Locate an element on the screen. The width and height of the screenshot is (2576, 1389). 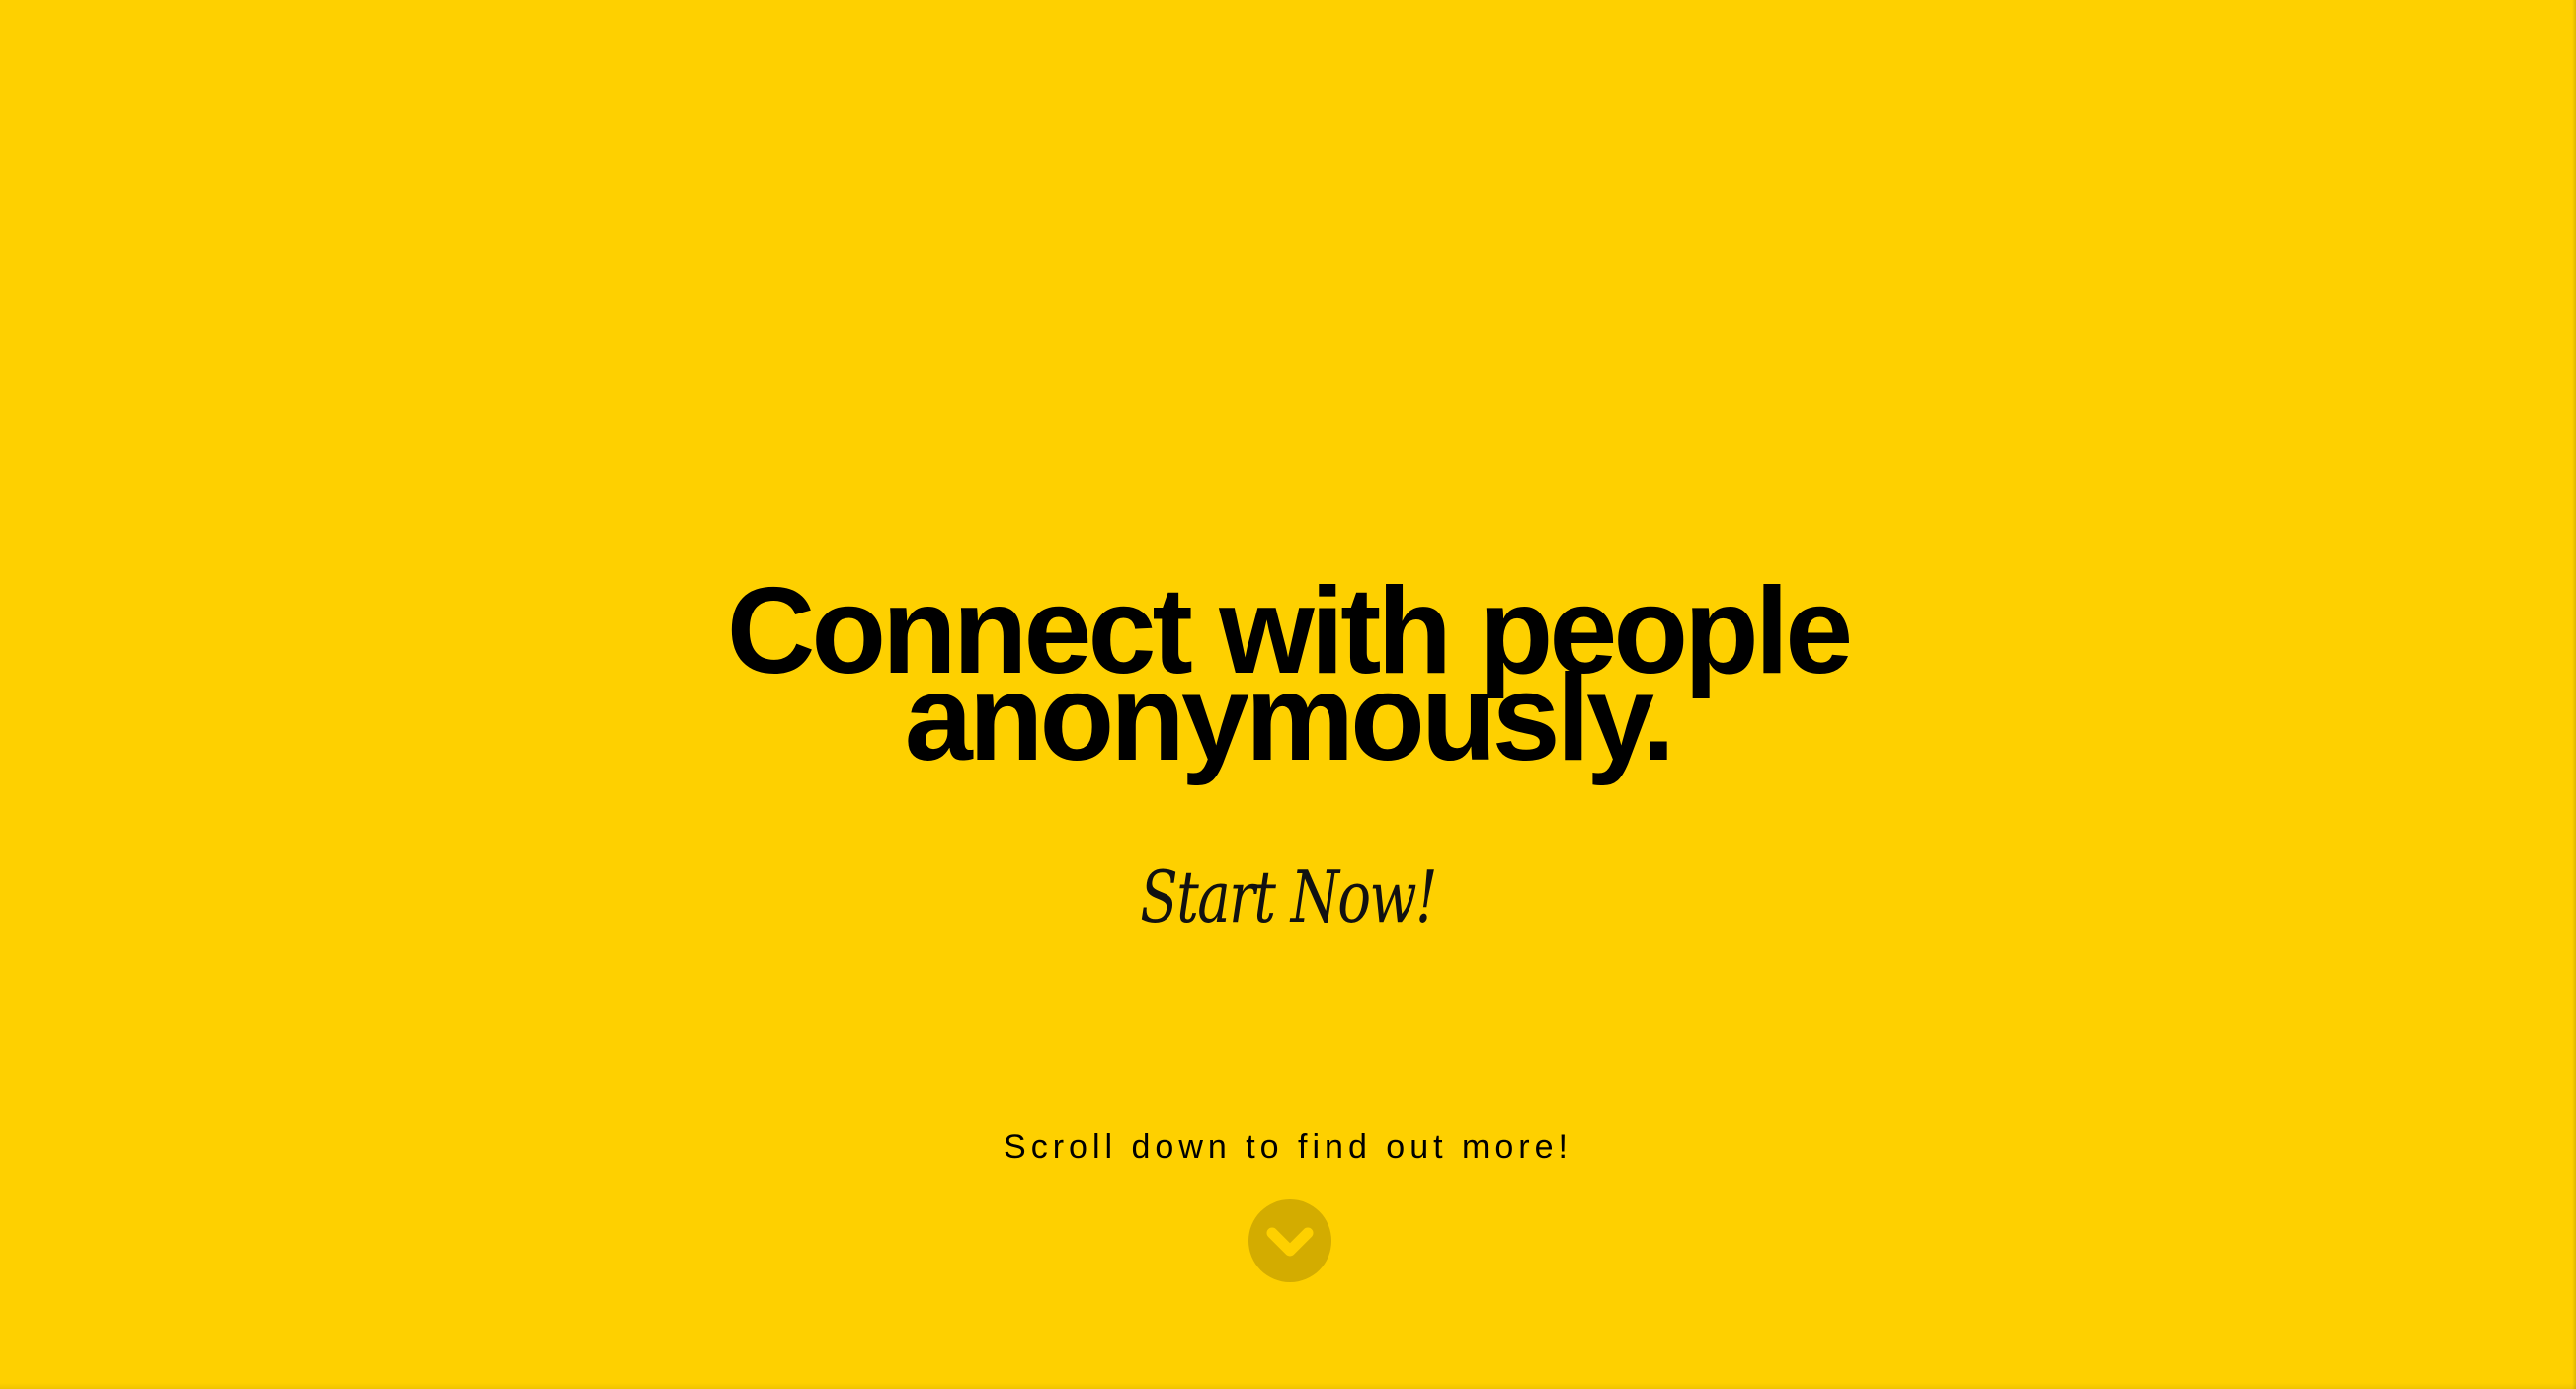
chevron-down-icon is located at coordinates (1290, 1242).